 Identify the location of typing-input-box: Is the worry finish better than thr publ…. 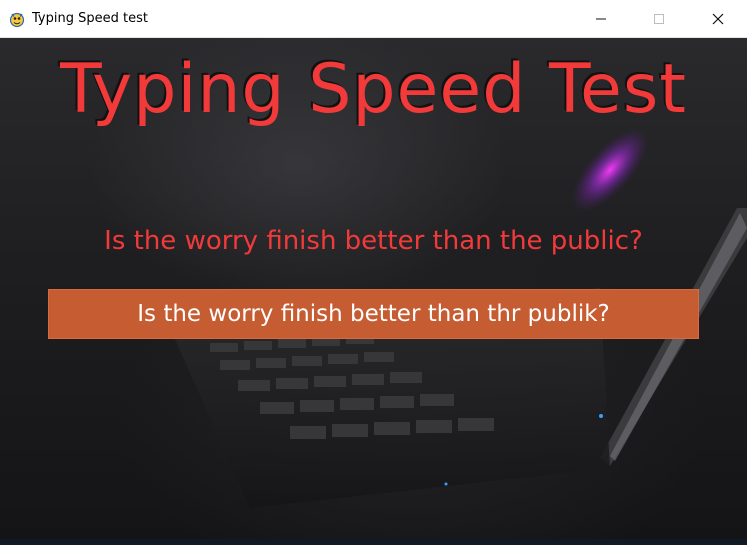
(373, 314).